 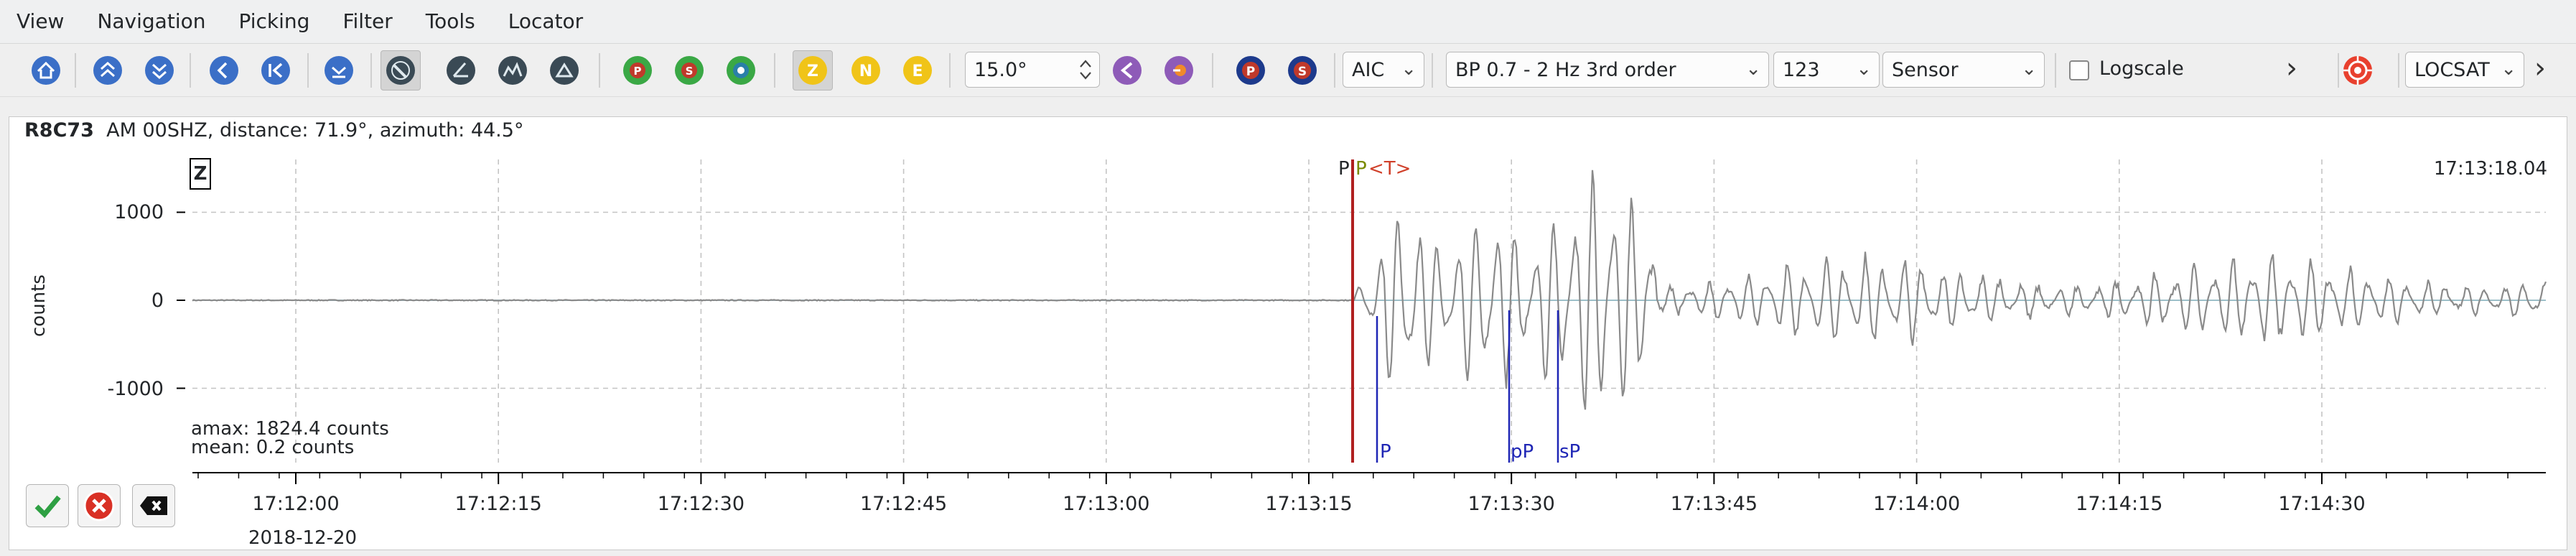 What do you see at coordinates (181, 300) in the screenshot?
I see `y-axis-ticks` at bounding box center [181, 300].